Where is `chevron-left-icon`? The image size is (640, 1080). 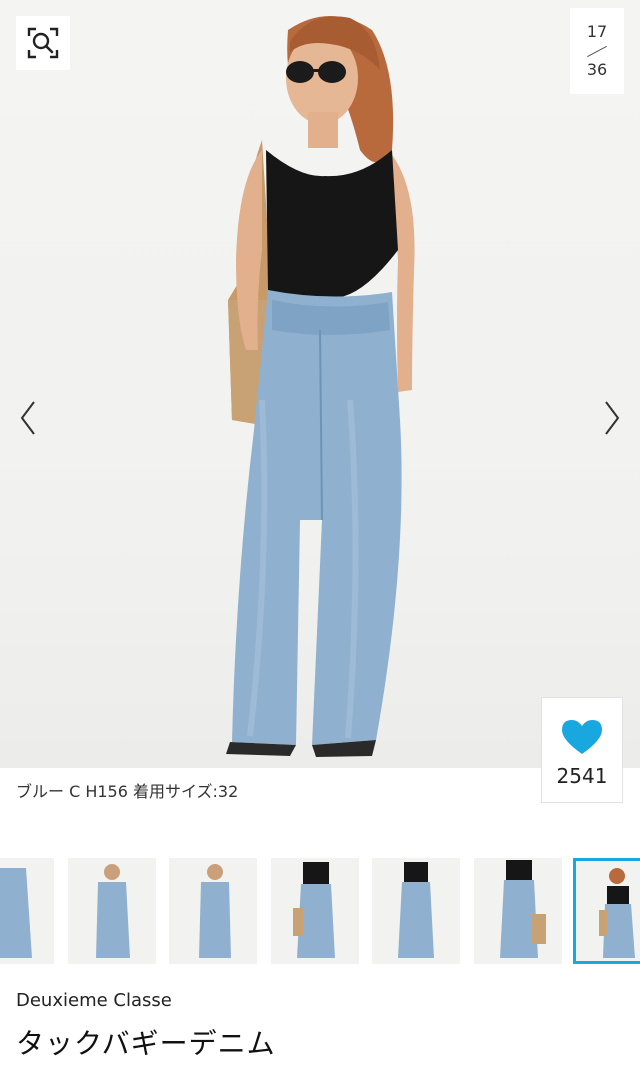
chevron-left-icon is located at coordinates (27, 418).